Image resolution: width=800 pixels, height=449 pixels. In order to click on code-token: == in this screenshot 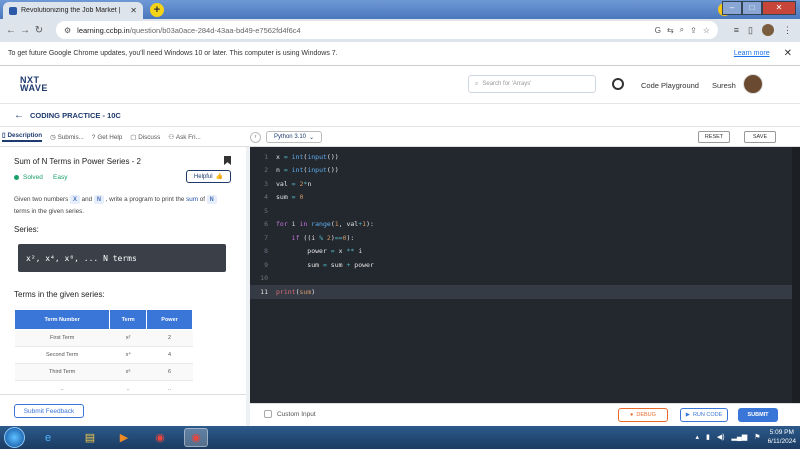, I will do `click(338, 237)`.